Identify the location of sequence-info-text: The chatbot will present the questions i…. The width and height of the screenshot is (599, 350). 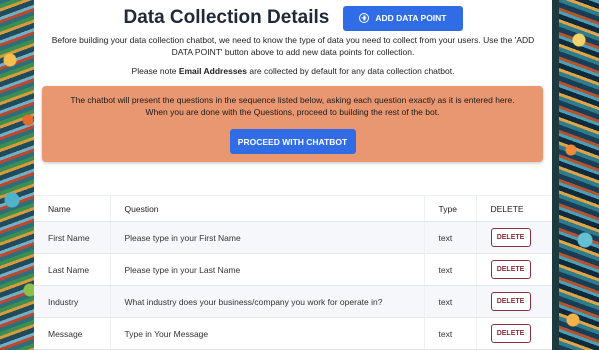
(292, 106).